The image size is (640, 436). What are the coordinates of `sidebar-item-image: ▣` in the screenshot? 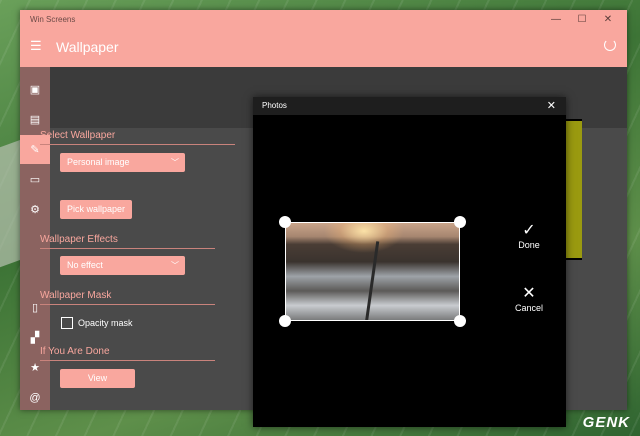 It's located at (35, 89).